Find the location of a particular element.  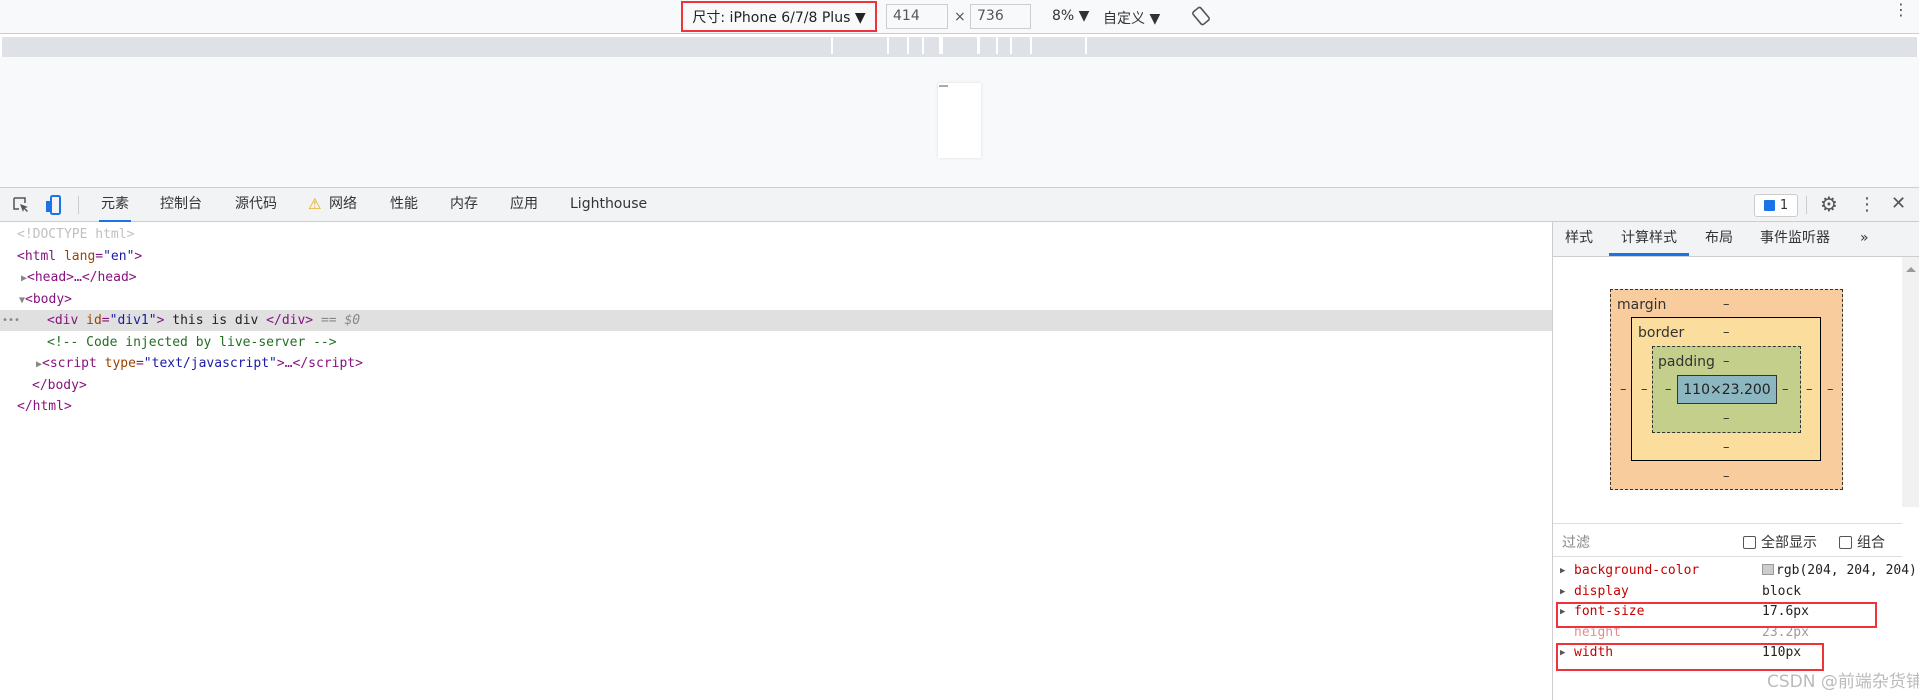

more-tabs-icon: » is located at coordinates (1864, 239).